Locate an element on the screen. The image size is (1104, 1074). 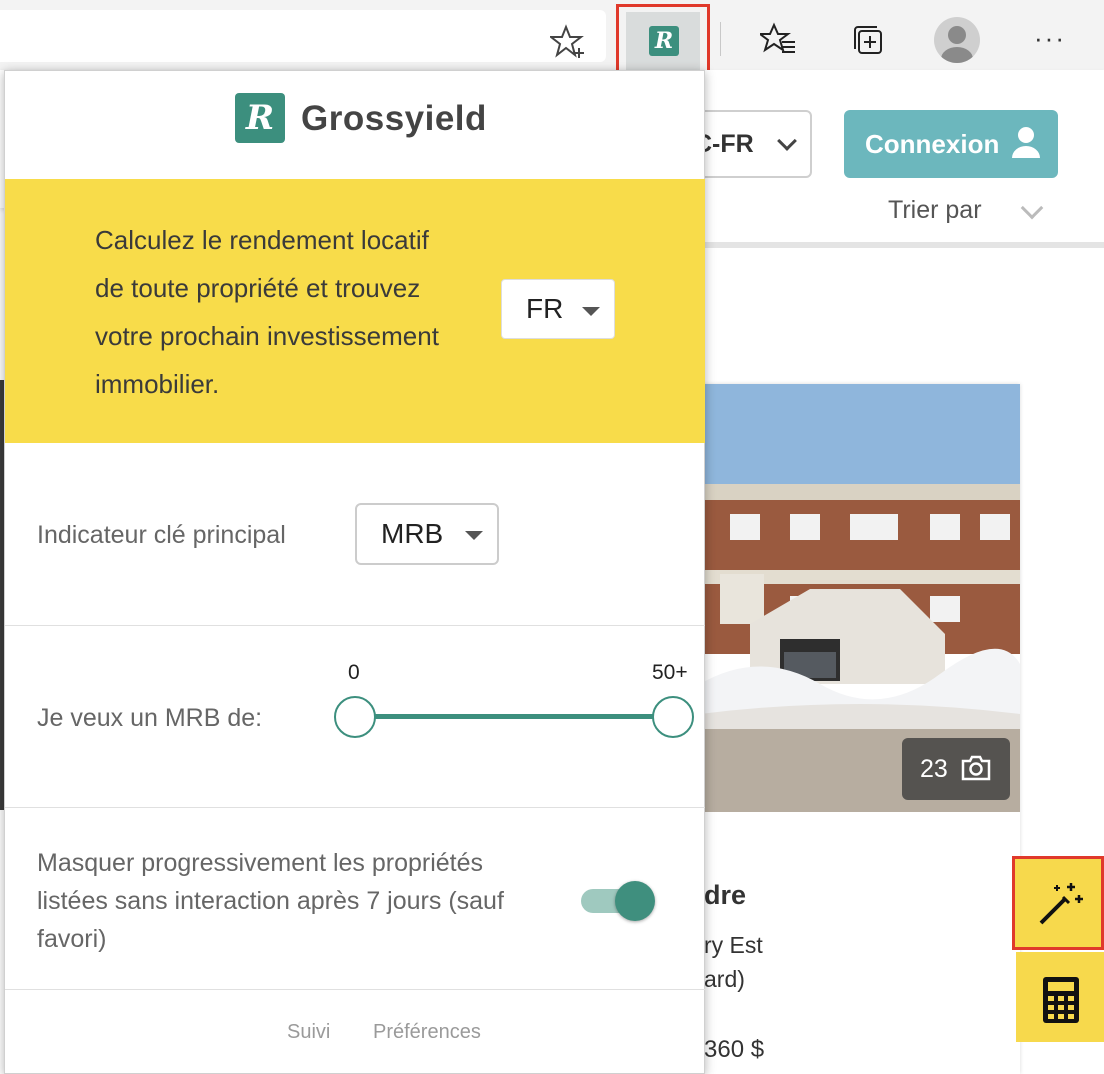
magic-wand-icon is located at coordinates (1061, 904).